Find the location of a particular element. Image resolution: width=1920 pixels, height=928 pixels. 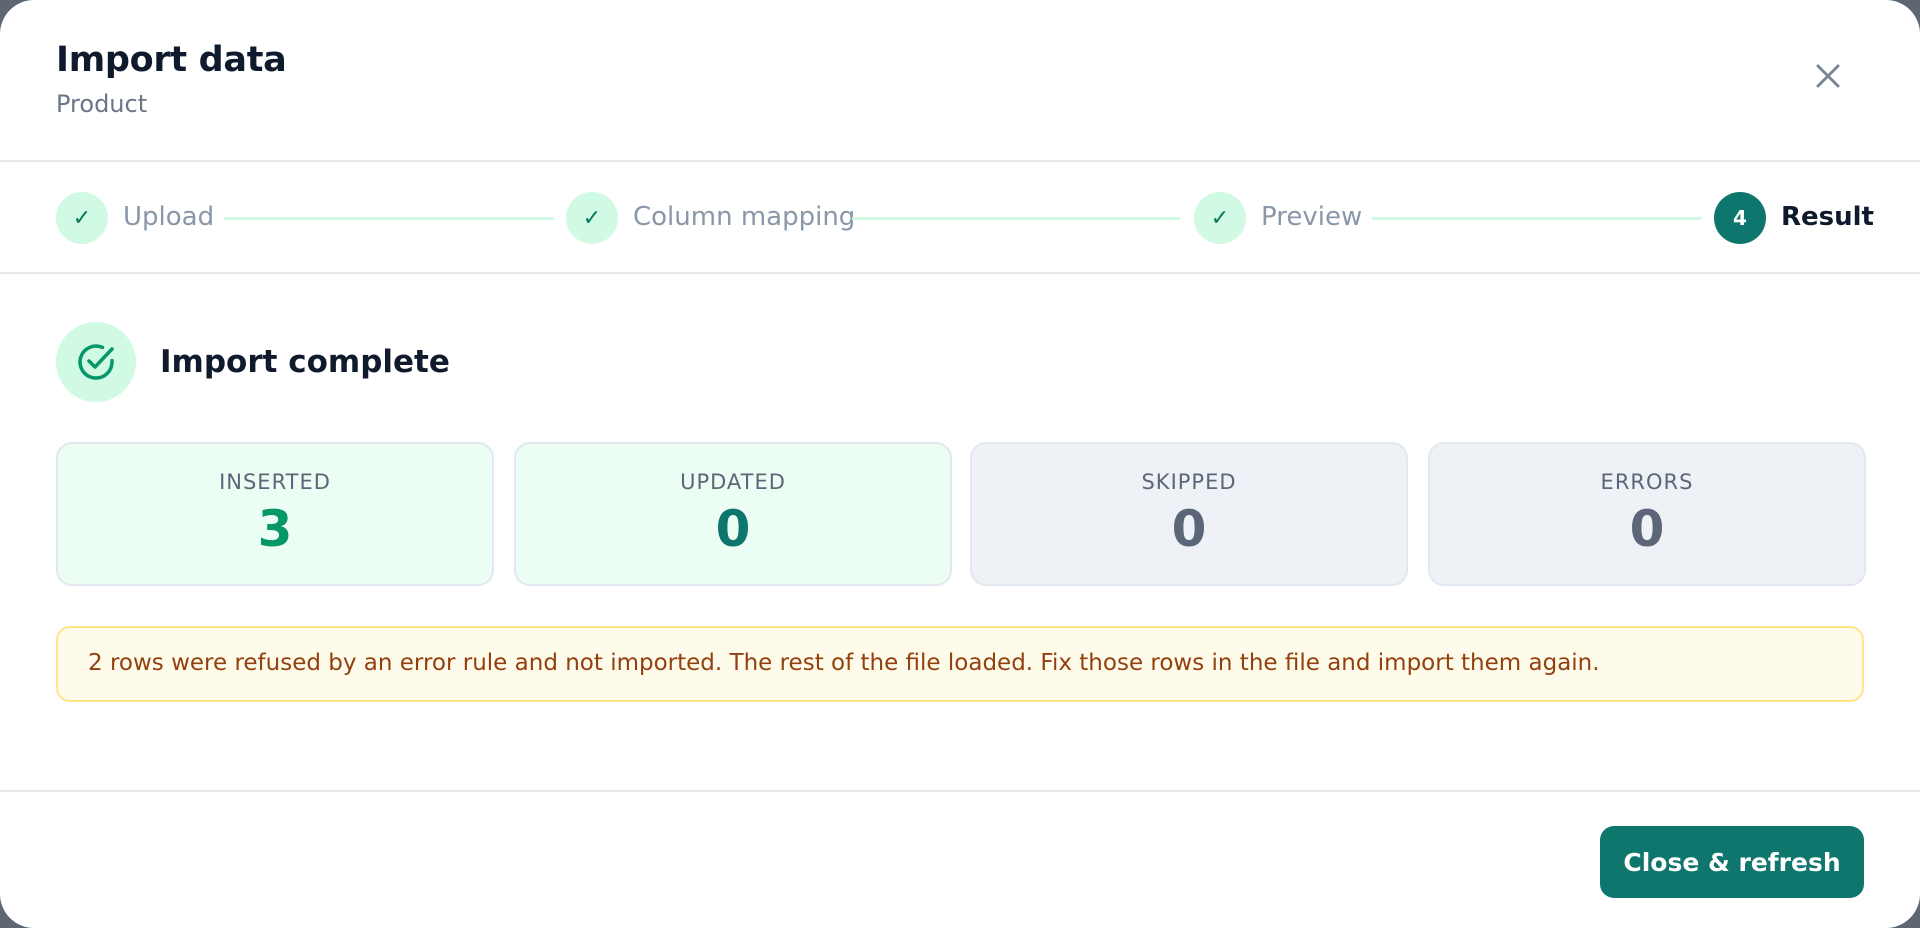

step-upload-check-icon: ✓ is located at coordinates (82, 218).